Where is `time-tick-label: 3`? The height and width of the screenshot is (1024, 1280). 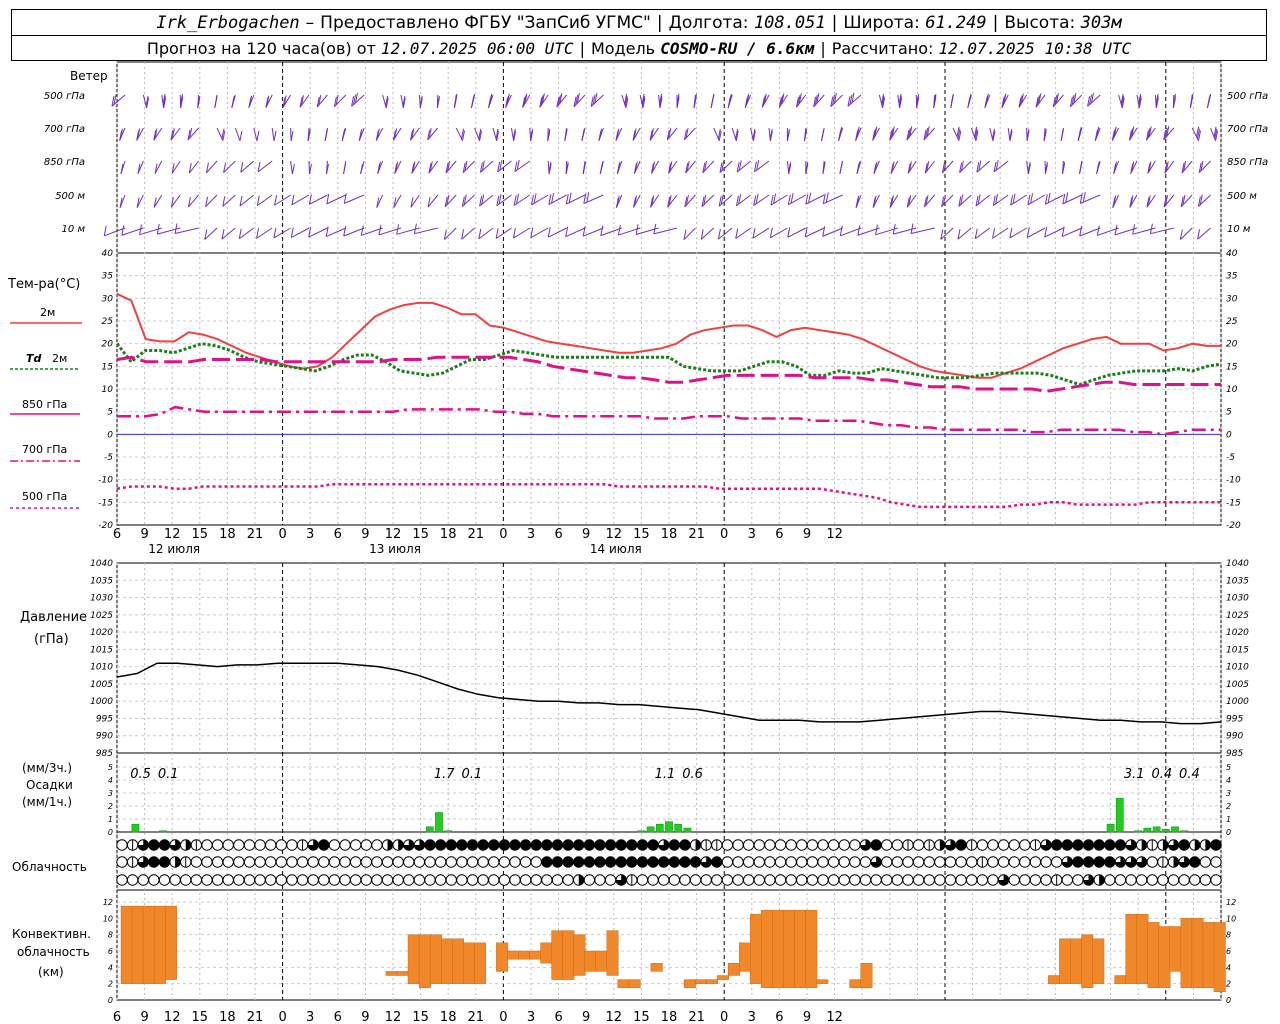 time-tick-label: 3 is located at coordinates (752, 1017).